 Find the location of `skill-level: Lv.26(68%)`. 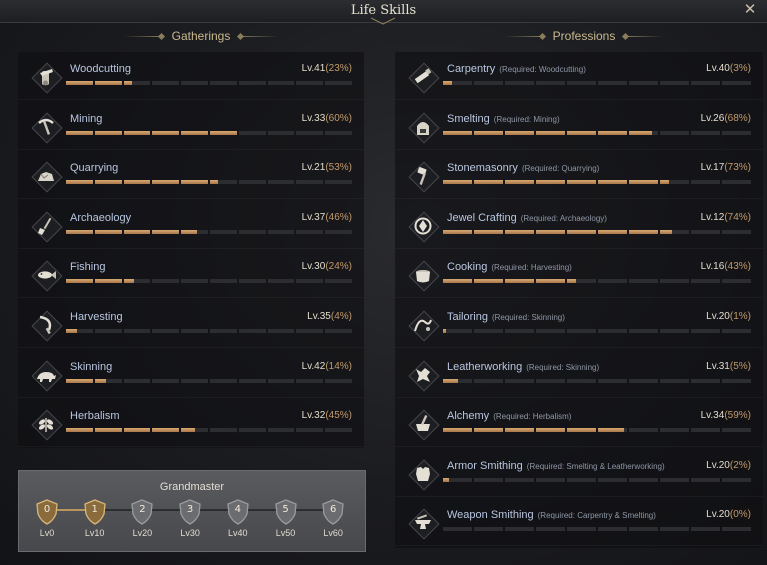

skill-level: Lv.26(68%) is located at coordinates (725, 118).